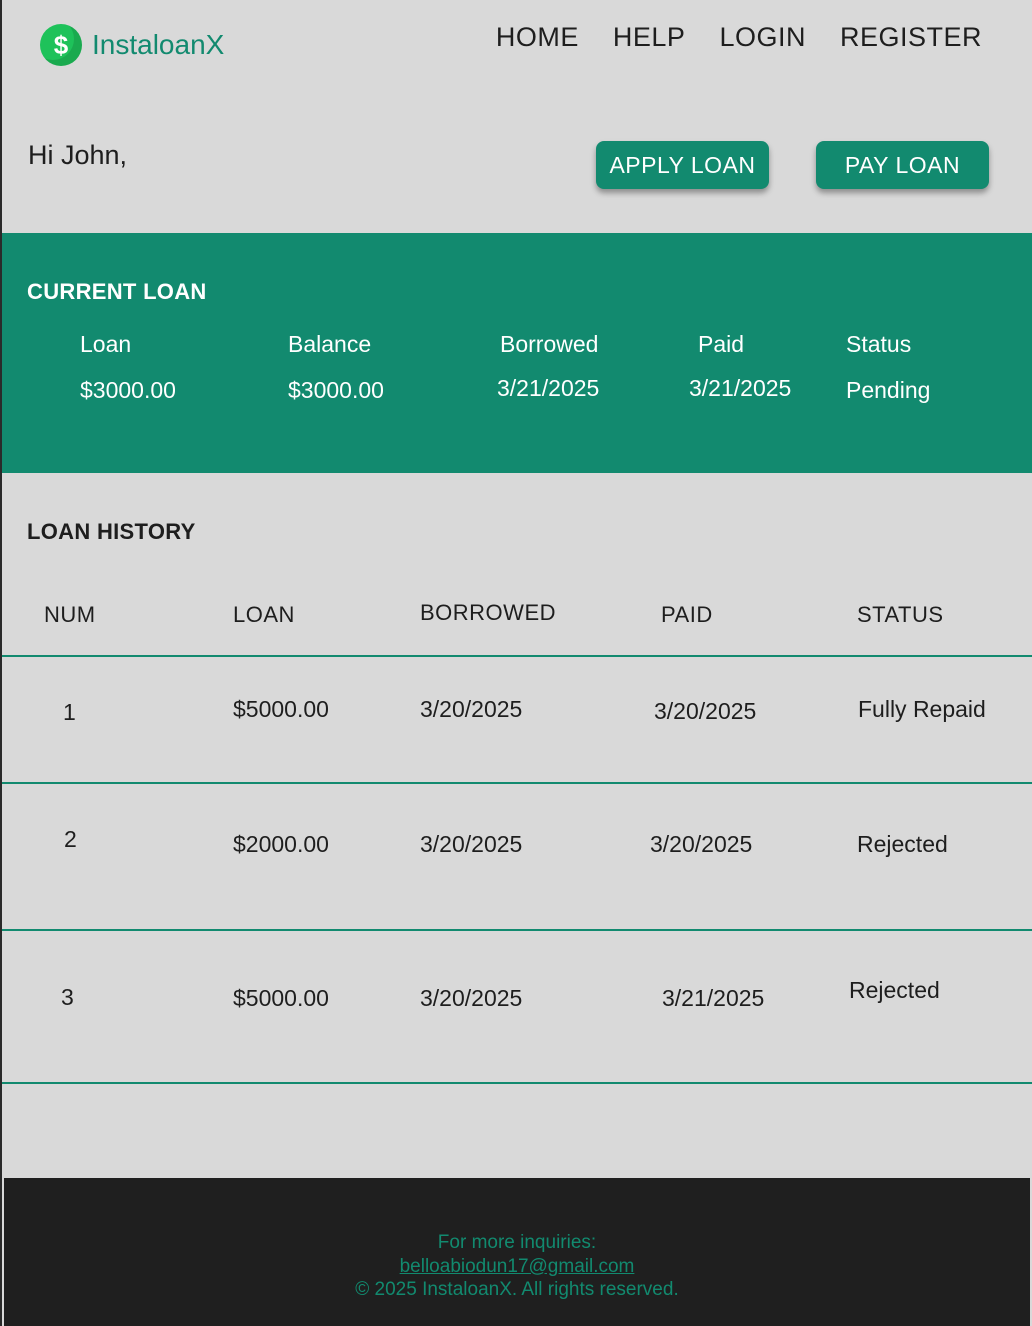  What do you see at coordinates (888, 390) in the screenshot?
I see `status-value: Pending` at bounding box center [888, 390].